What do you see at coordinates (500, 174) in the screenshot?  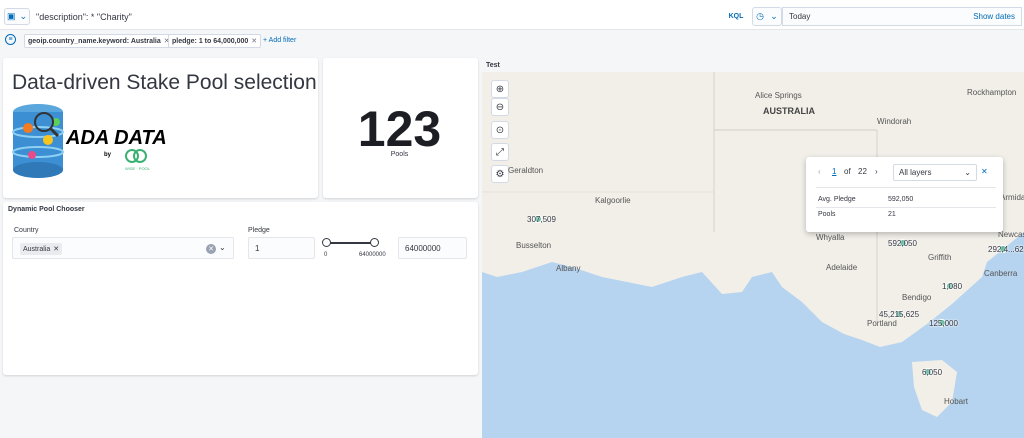 I see `draw-tools-button: ⚙` at bounding box center [500, 174].